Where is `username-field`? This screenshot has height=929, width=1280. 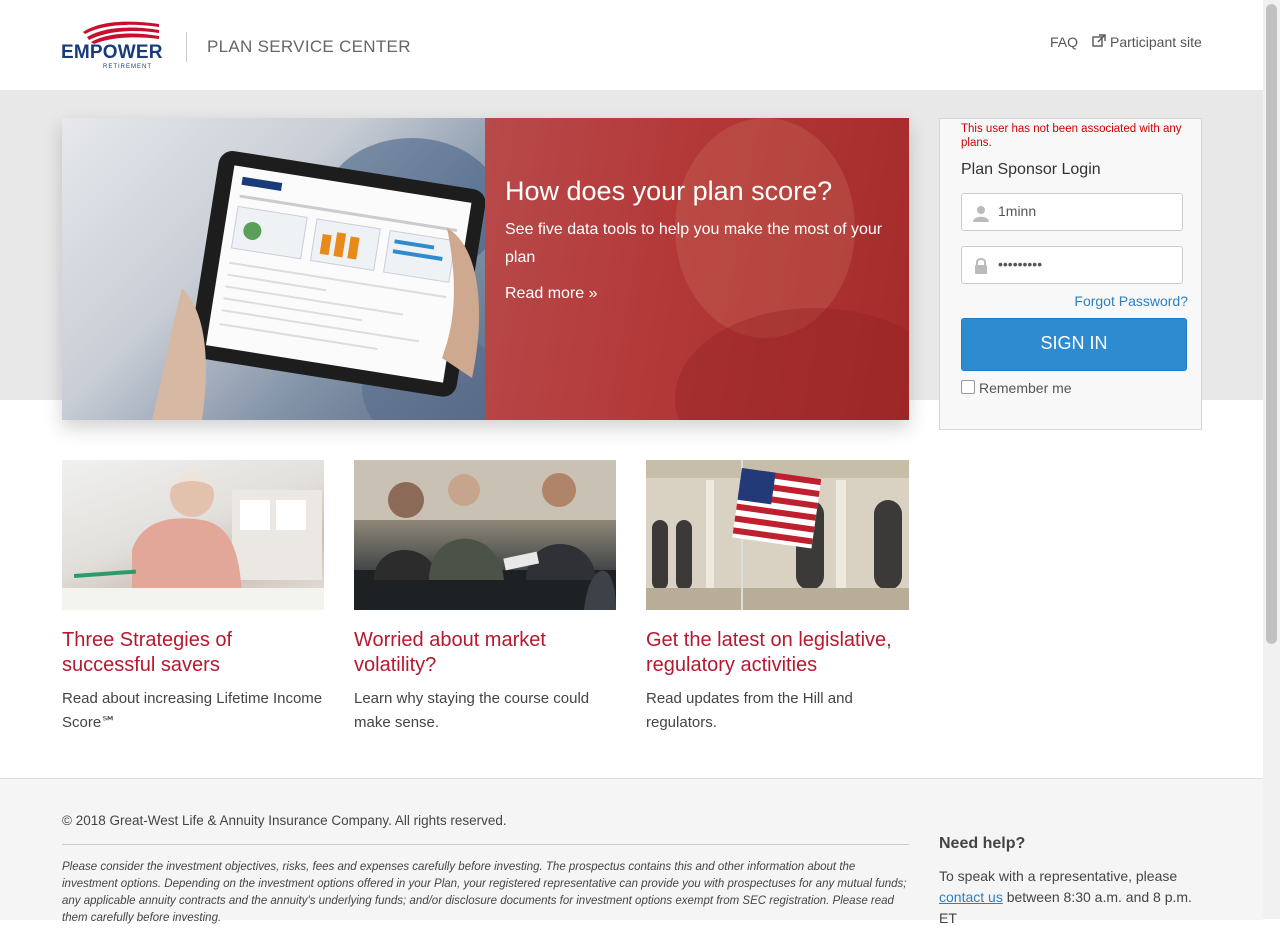 username-field is located at coordinates (1072, 212).